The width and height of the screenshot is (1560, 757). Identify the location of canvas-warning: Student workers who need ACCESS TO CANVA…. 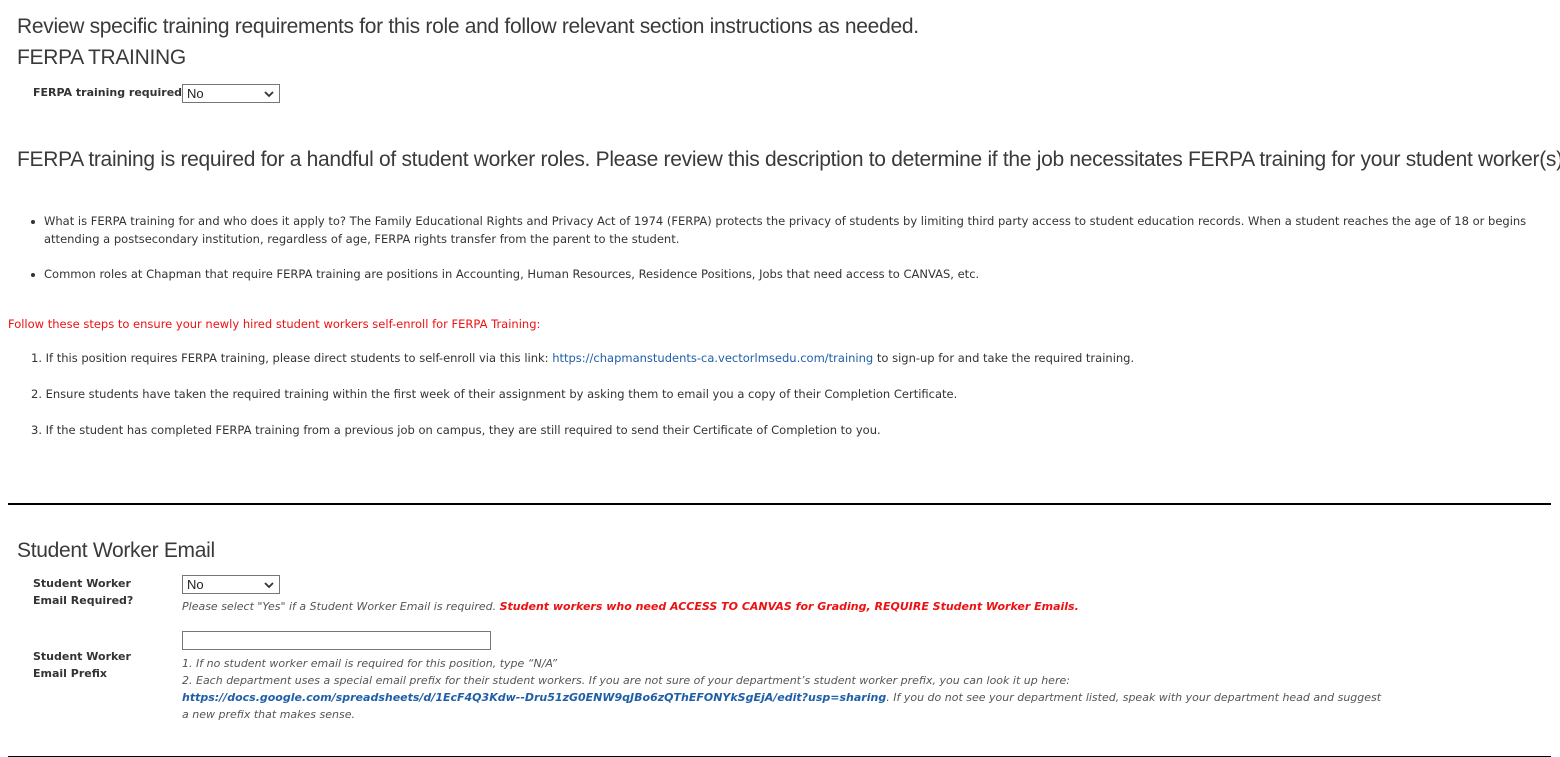
(789, 606).